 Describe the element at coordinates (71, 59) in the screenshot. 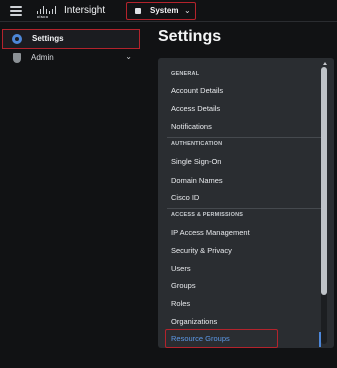

I see `sidebar-item-admin: Admin ⌄` at that location.